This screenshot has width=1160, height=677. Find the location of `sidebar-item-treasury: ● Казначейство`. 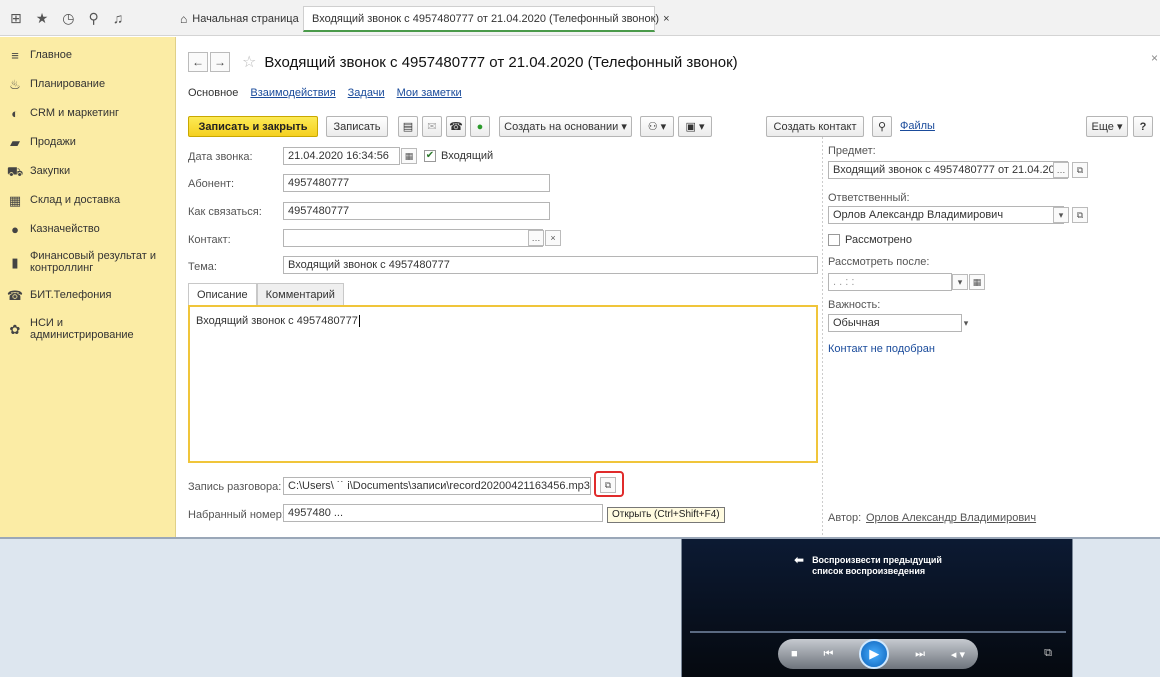

sidebar-item-treasury: ● Казначейство is located at coordinates (88, 229).